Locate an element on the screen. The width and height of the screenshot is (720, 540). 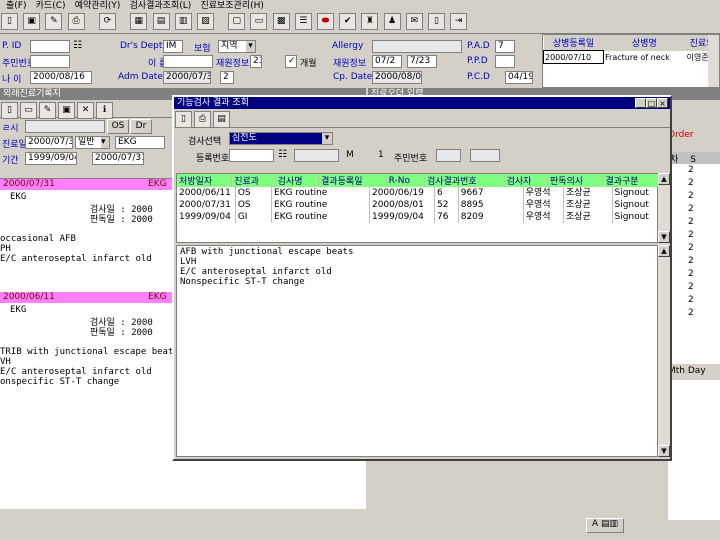
period-to: 2000/07/31 is located at coordinates (118, 158).